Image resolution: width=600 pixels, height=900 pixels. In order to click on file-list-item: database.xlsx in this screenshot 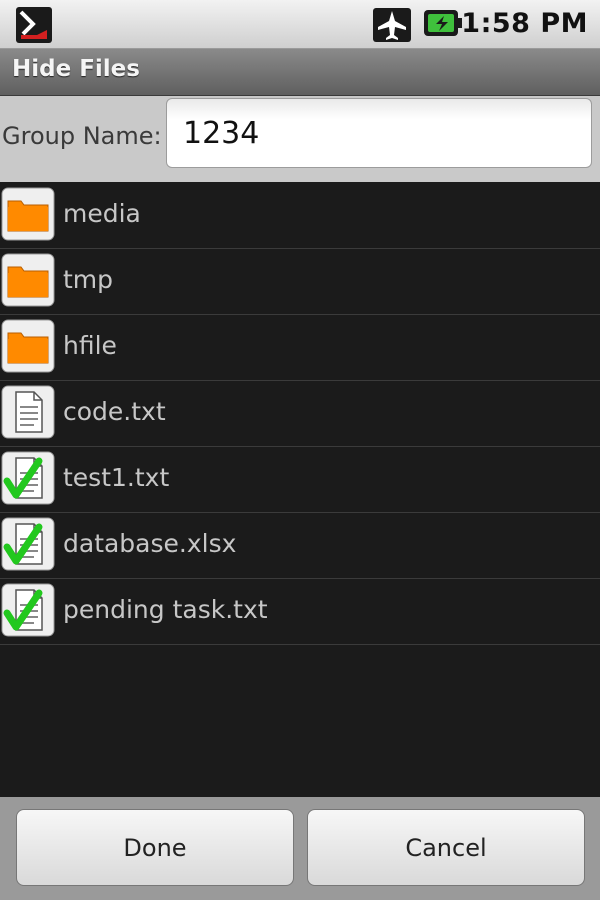, I will do `click(300, 546)`.